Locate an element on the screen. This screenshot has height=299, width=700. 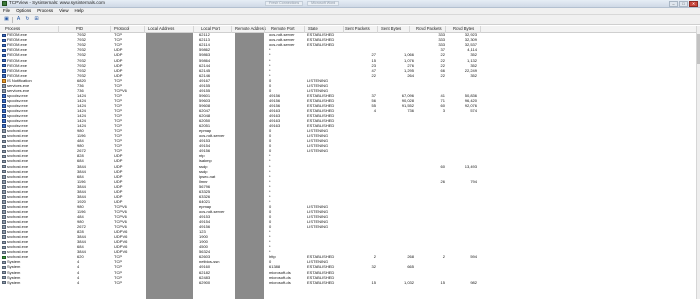
cell-rcvd-packets: 15 is located at coordinates (442, 282).